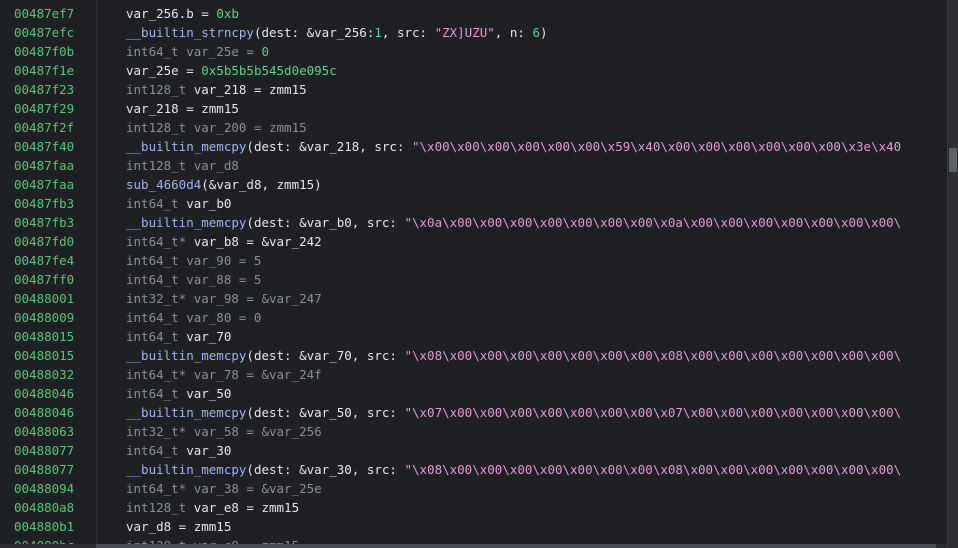 The image size is (958, 548). I want to click on line-code: sub_4660d4(&var_d8, zmm15), so click(224, 184).